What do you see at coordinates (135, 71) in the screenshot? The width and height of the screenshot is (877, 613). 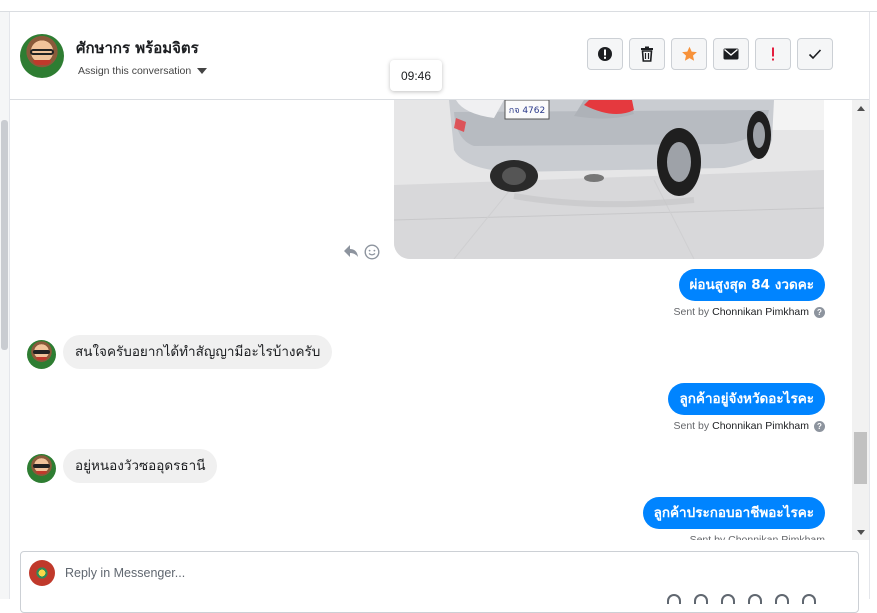 I see `assign-label: Assign this conversation` at bounding box center [135, 71].